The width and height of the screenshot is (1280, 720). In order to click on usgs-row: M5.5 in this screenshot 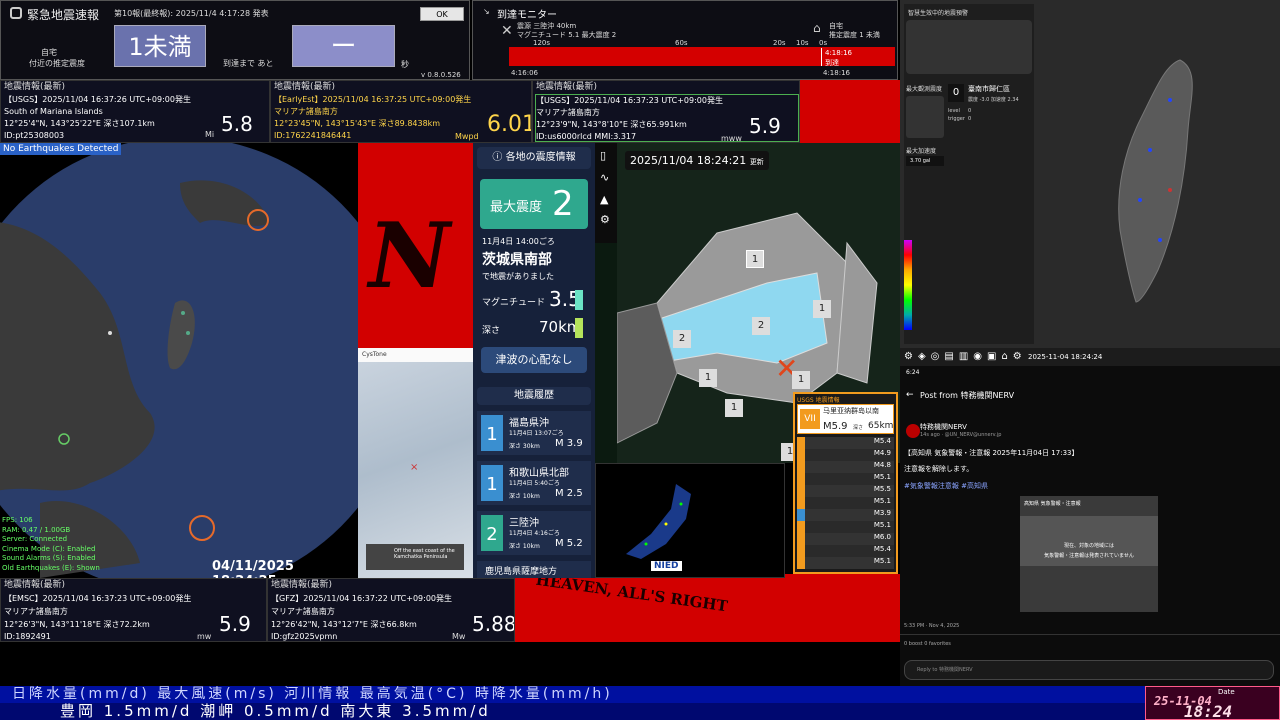, I will do `click(845, 491)`.